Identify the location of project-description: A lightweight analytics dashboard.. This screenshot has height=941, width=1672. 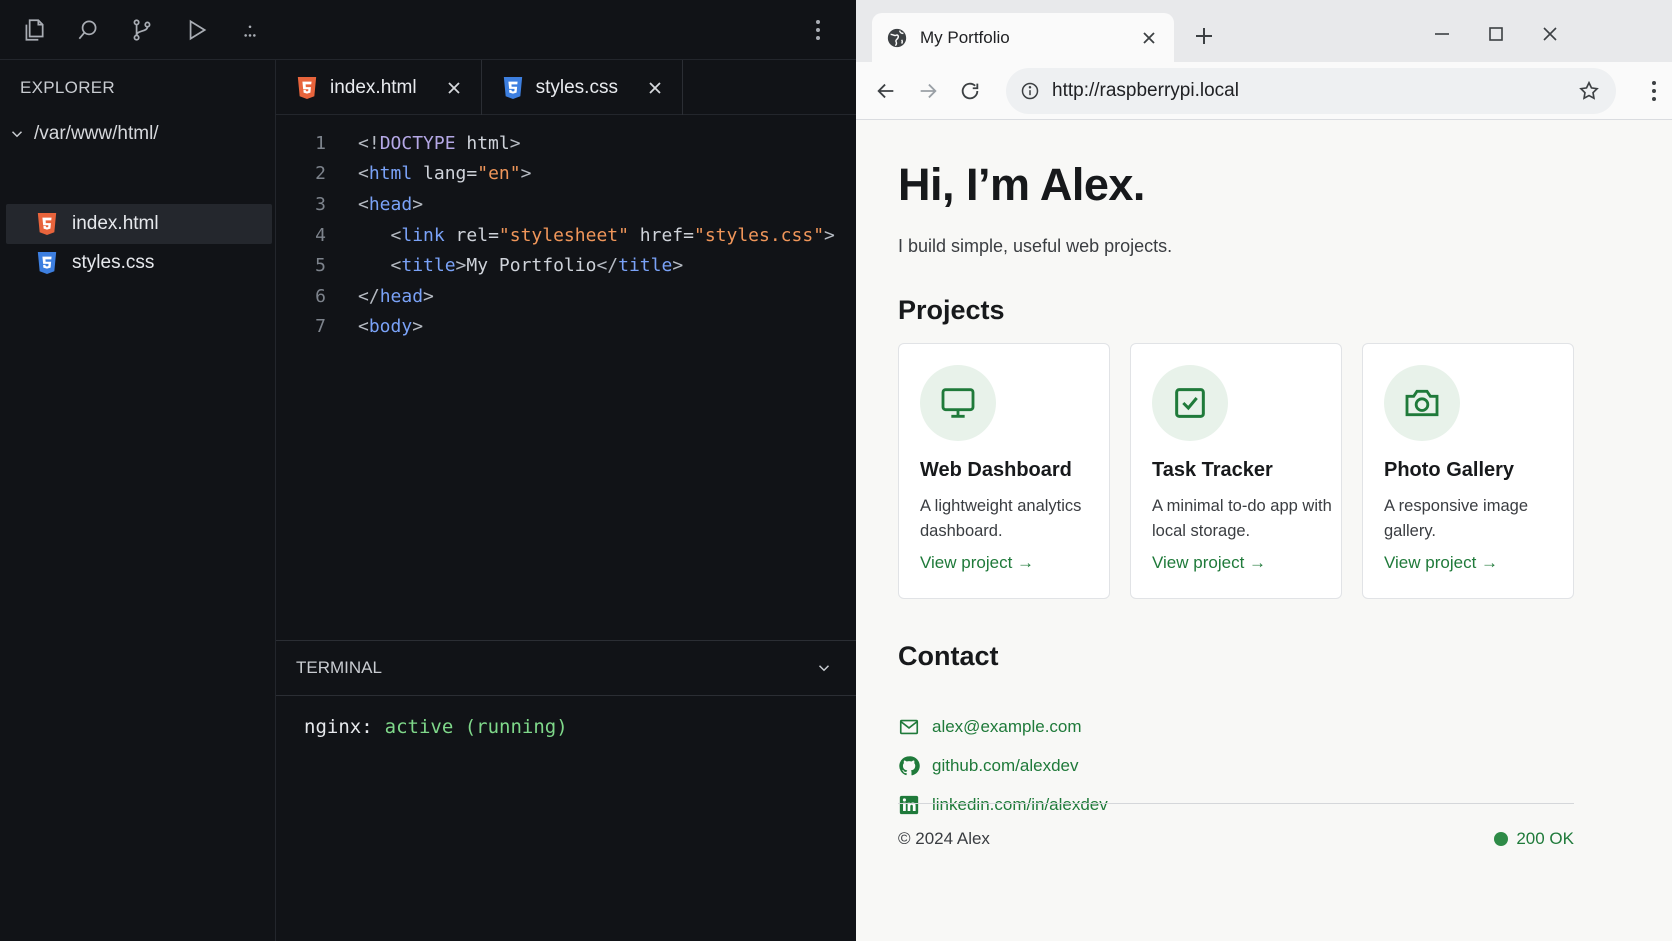
(1001, 518).